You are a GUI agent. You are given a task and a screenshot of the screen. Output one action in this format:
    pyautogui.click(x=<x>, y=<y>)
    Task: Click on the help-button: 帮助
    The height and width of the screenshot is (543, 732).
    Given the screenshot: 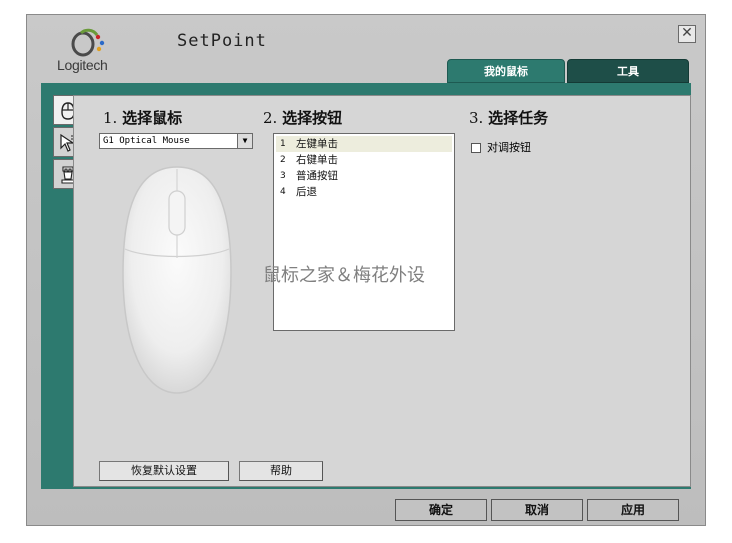 What is the action you would take?
    pyautogui.click(x=281, y=471)
    